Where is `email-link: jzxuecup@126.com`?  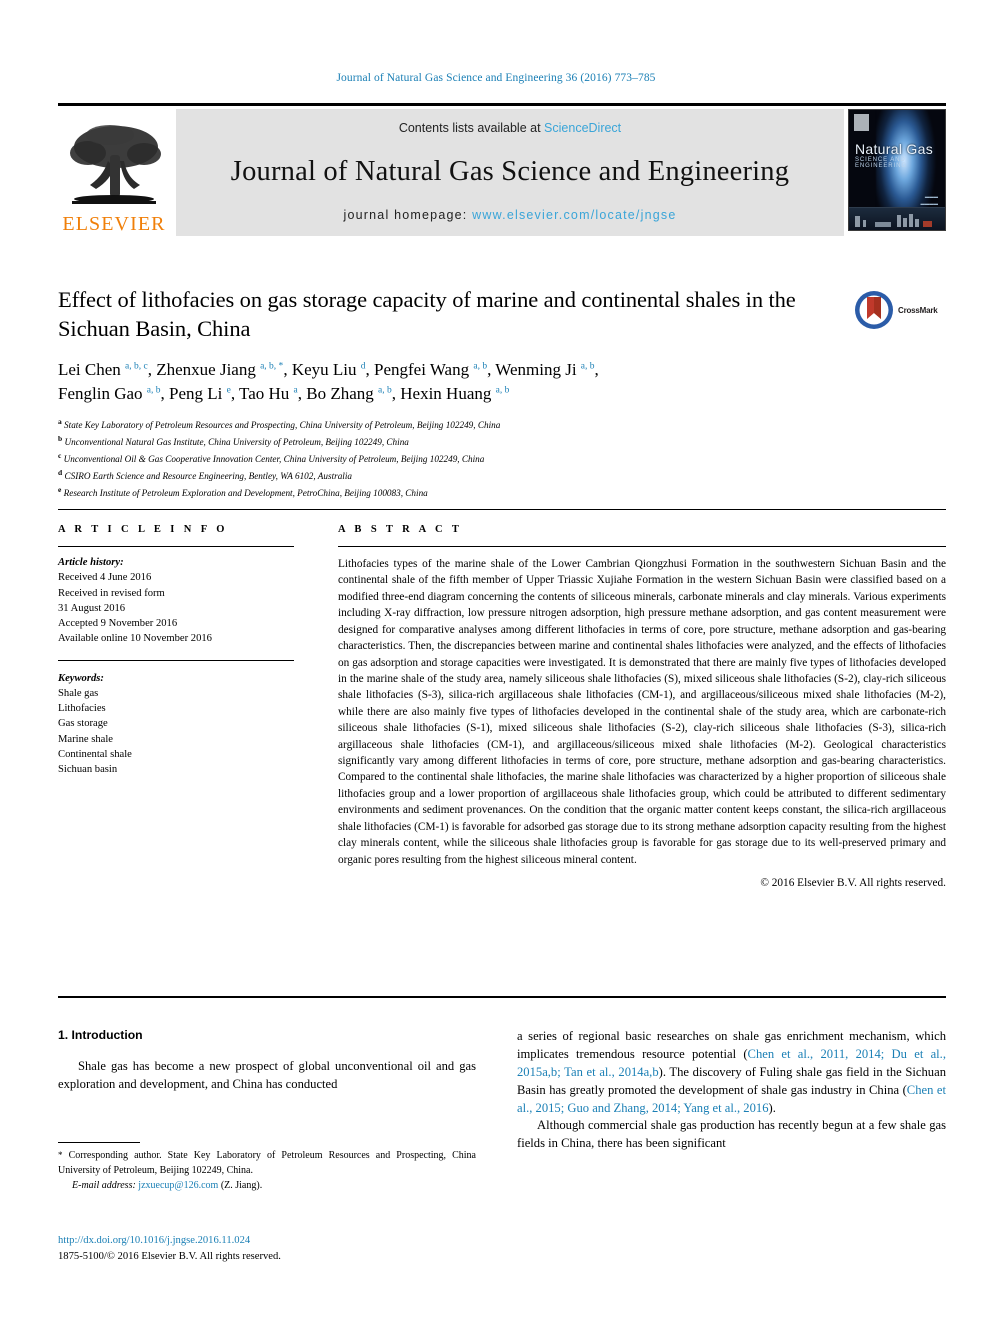
email-link: jzxuecup@126.com is located at coordinates (178, 1185).